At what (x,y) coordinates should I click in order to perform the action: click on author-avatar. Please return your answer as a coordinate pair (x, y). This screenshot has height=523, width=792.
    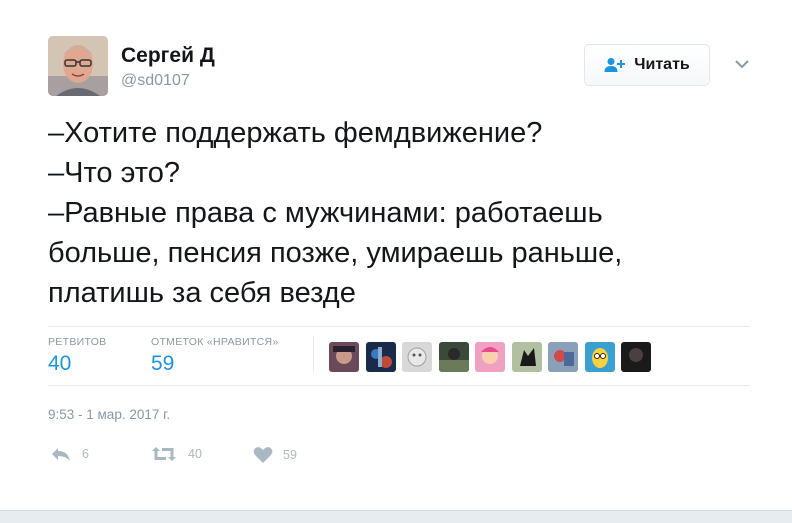
    Looking at the image, I should click on (78, 66).